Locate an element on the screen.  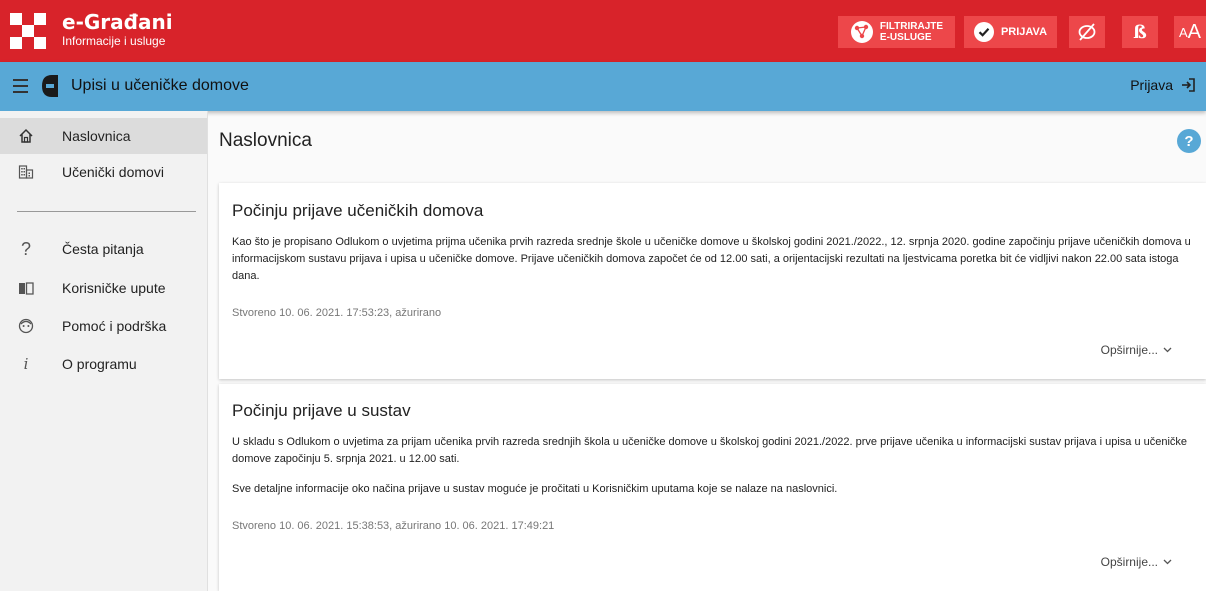
login-link: Prijava is located at coordinates (1163, 85).